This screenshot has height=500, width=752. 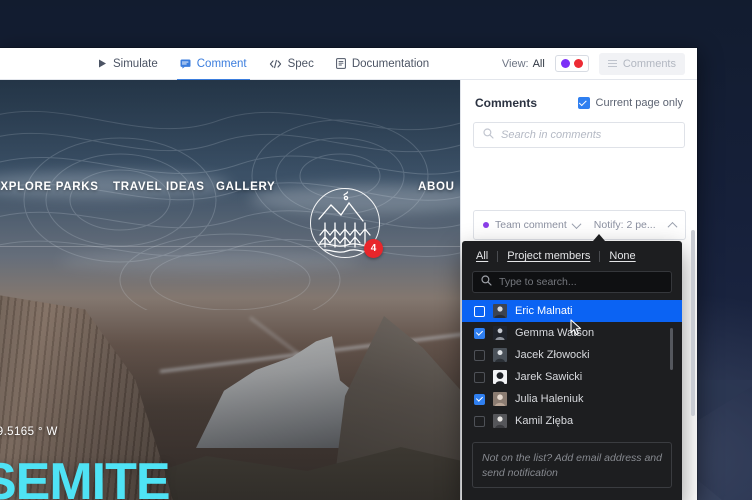 I want to click on tab-spec: Spec, so click(x=291, y=64).